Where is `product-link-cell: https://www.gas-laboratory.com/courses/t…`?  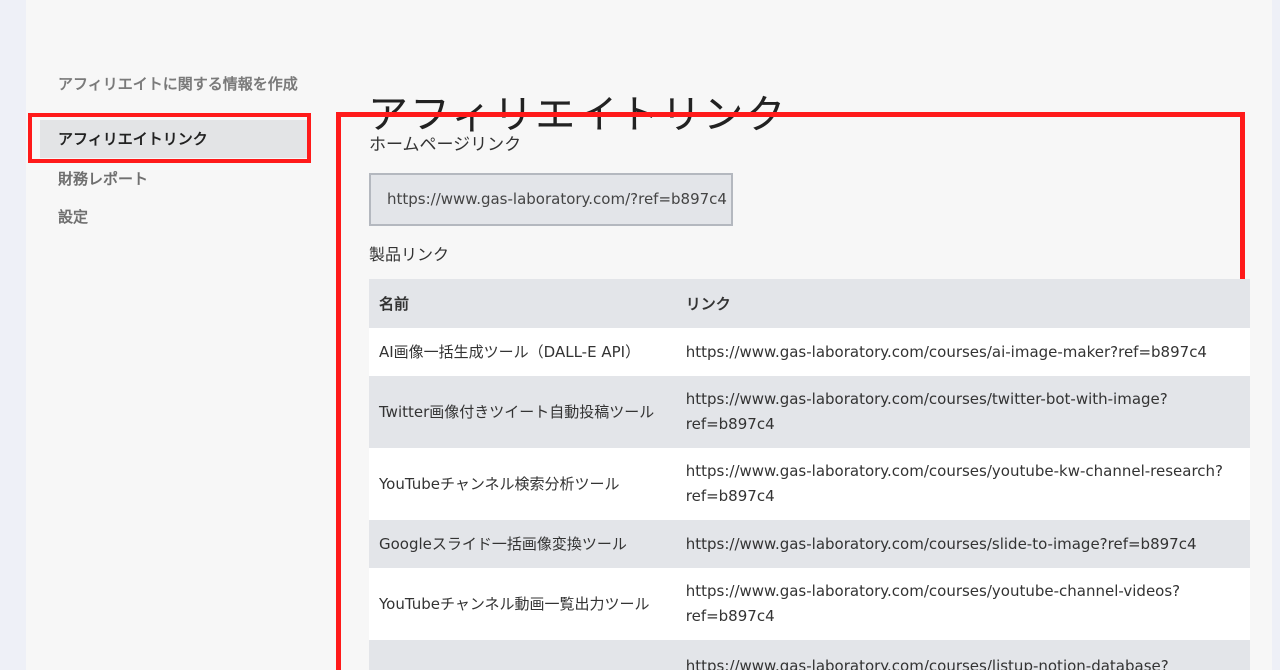
product-link-cell: https://www.gas-laboratory.com/courses/t… is located at coordinates (962, 412).